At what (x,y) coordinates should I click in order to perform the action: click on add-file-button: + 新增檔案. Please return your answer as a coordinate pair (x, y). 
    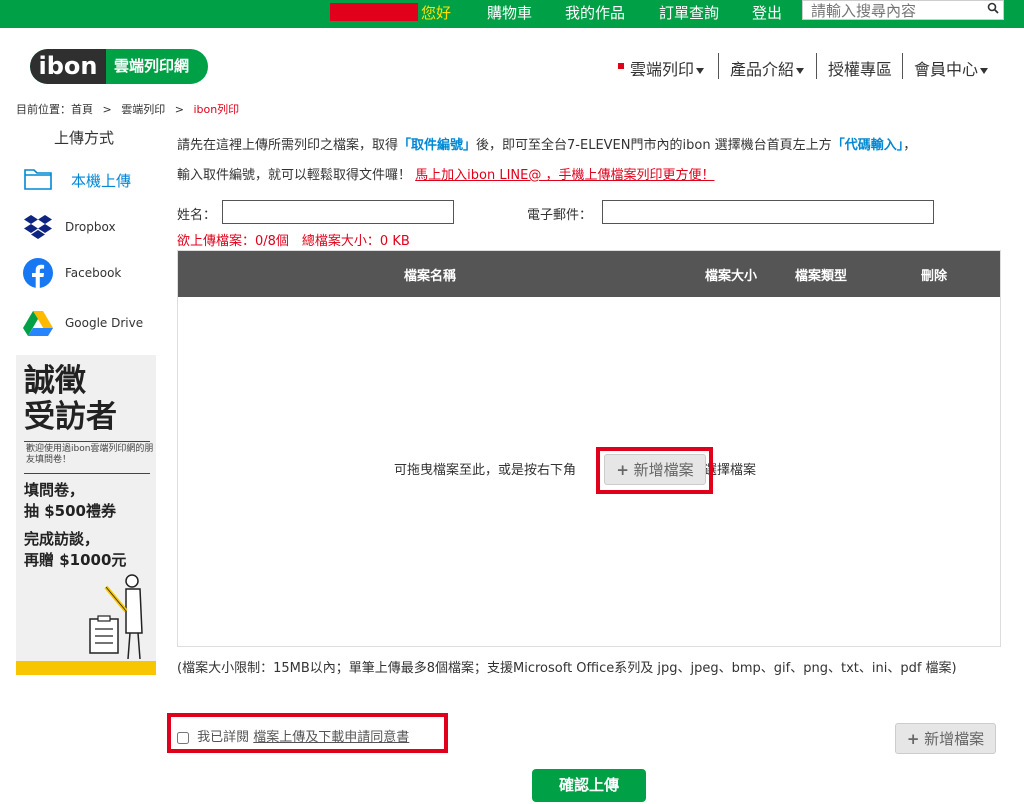
    Looking at the image, I should click on (945, 738).